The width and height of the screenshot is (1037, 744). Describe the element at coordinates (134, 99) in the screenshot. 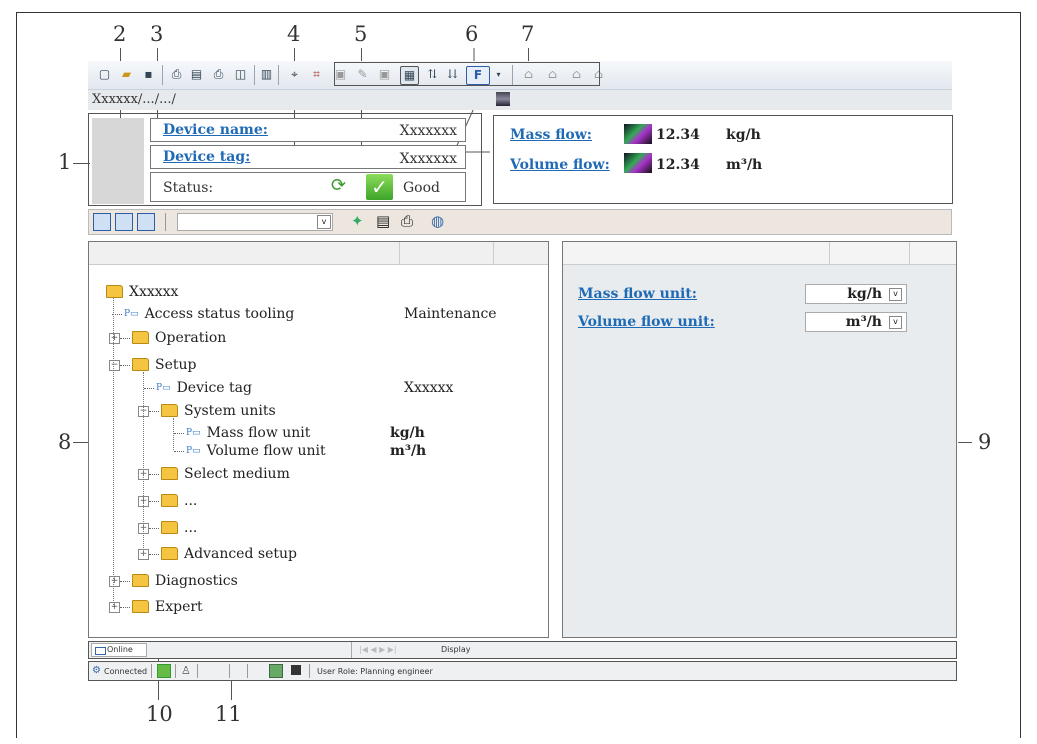

I see `breadcrumb: Xxxxxx/.../.../` at that location.